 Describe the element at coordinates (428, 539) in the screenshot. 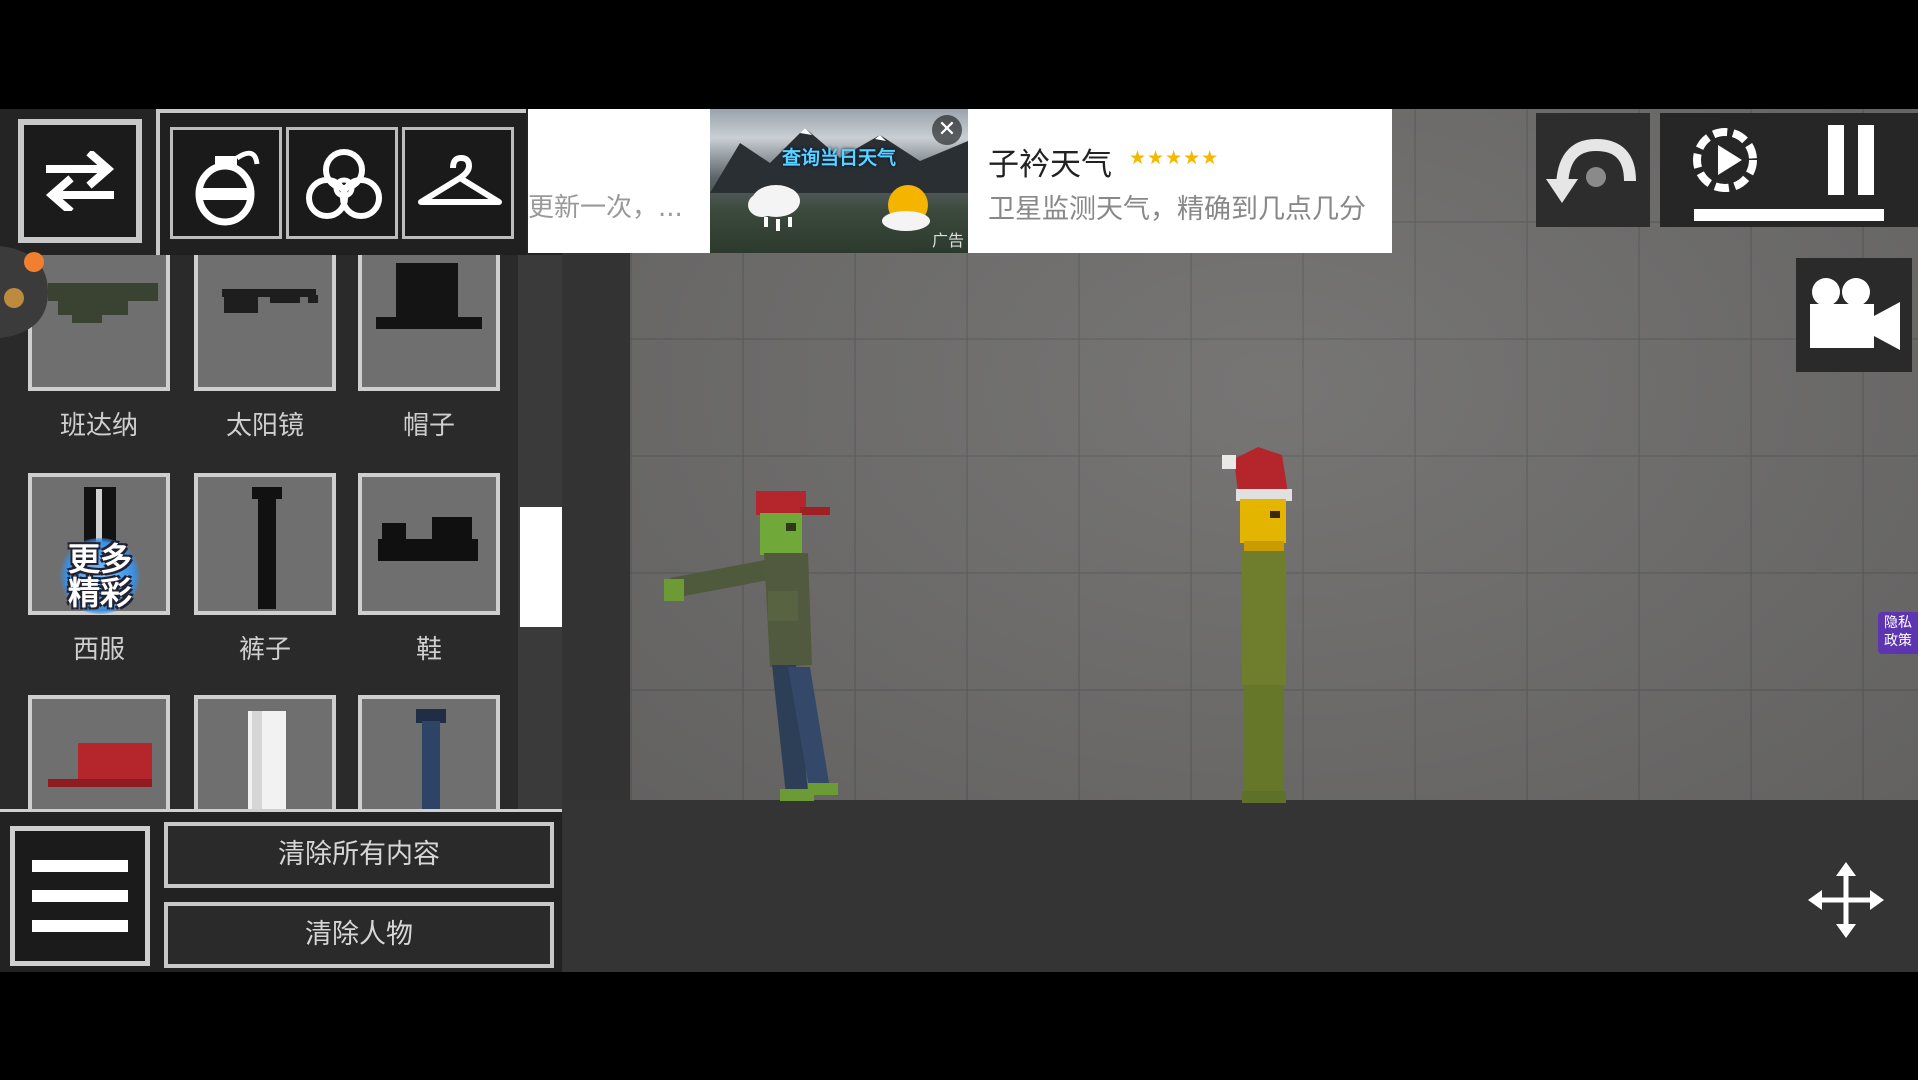

I see `shoes-icon` at that location.